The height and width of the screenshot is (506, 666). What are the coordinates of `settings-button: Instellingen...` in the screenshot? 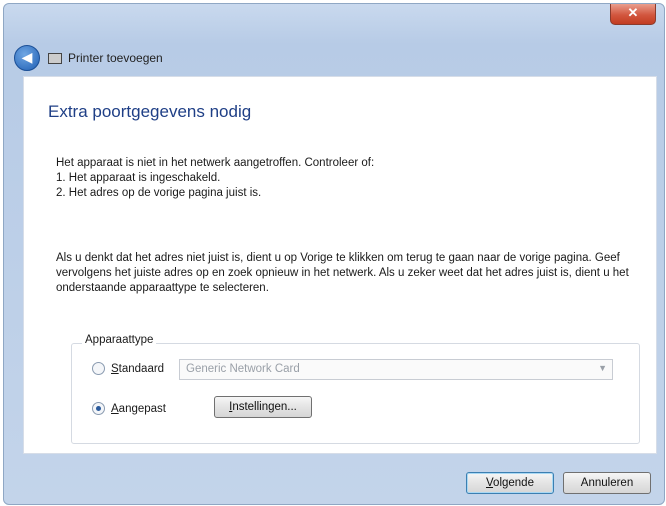 It's located at (263, 407).